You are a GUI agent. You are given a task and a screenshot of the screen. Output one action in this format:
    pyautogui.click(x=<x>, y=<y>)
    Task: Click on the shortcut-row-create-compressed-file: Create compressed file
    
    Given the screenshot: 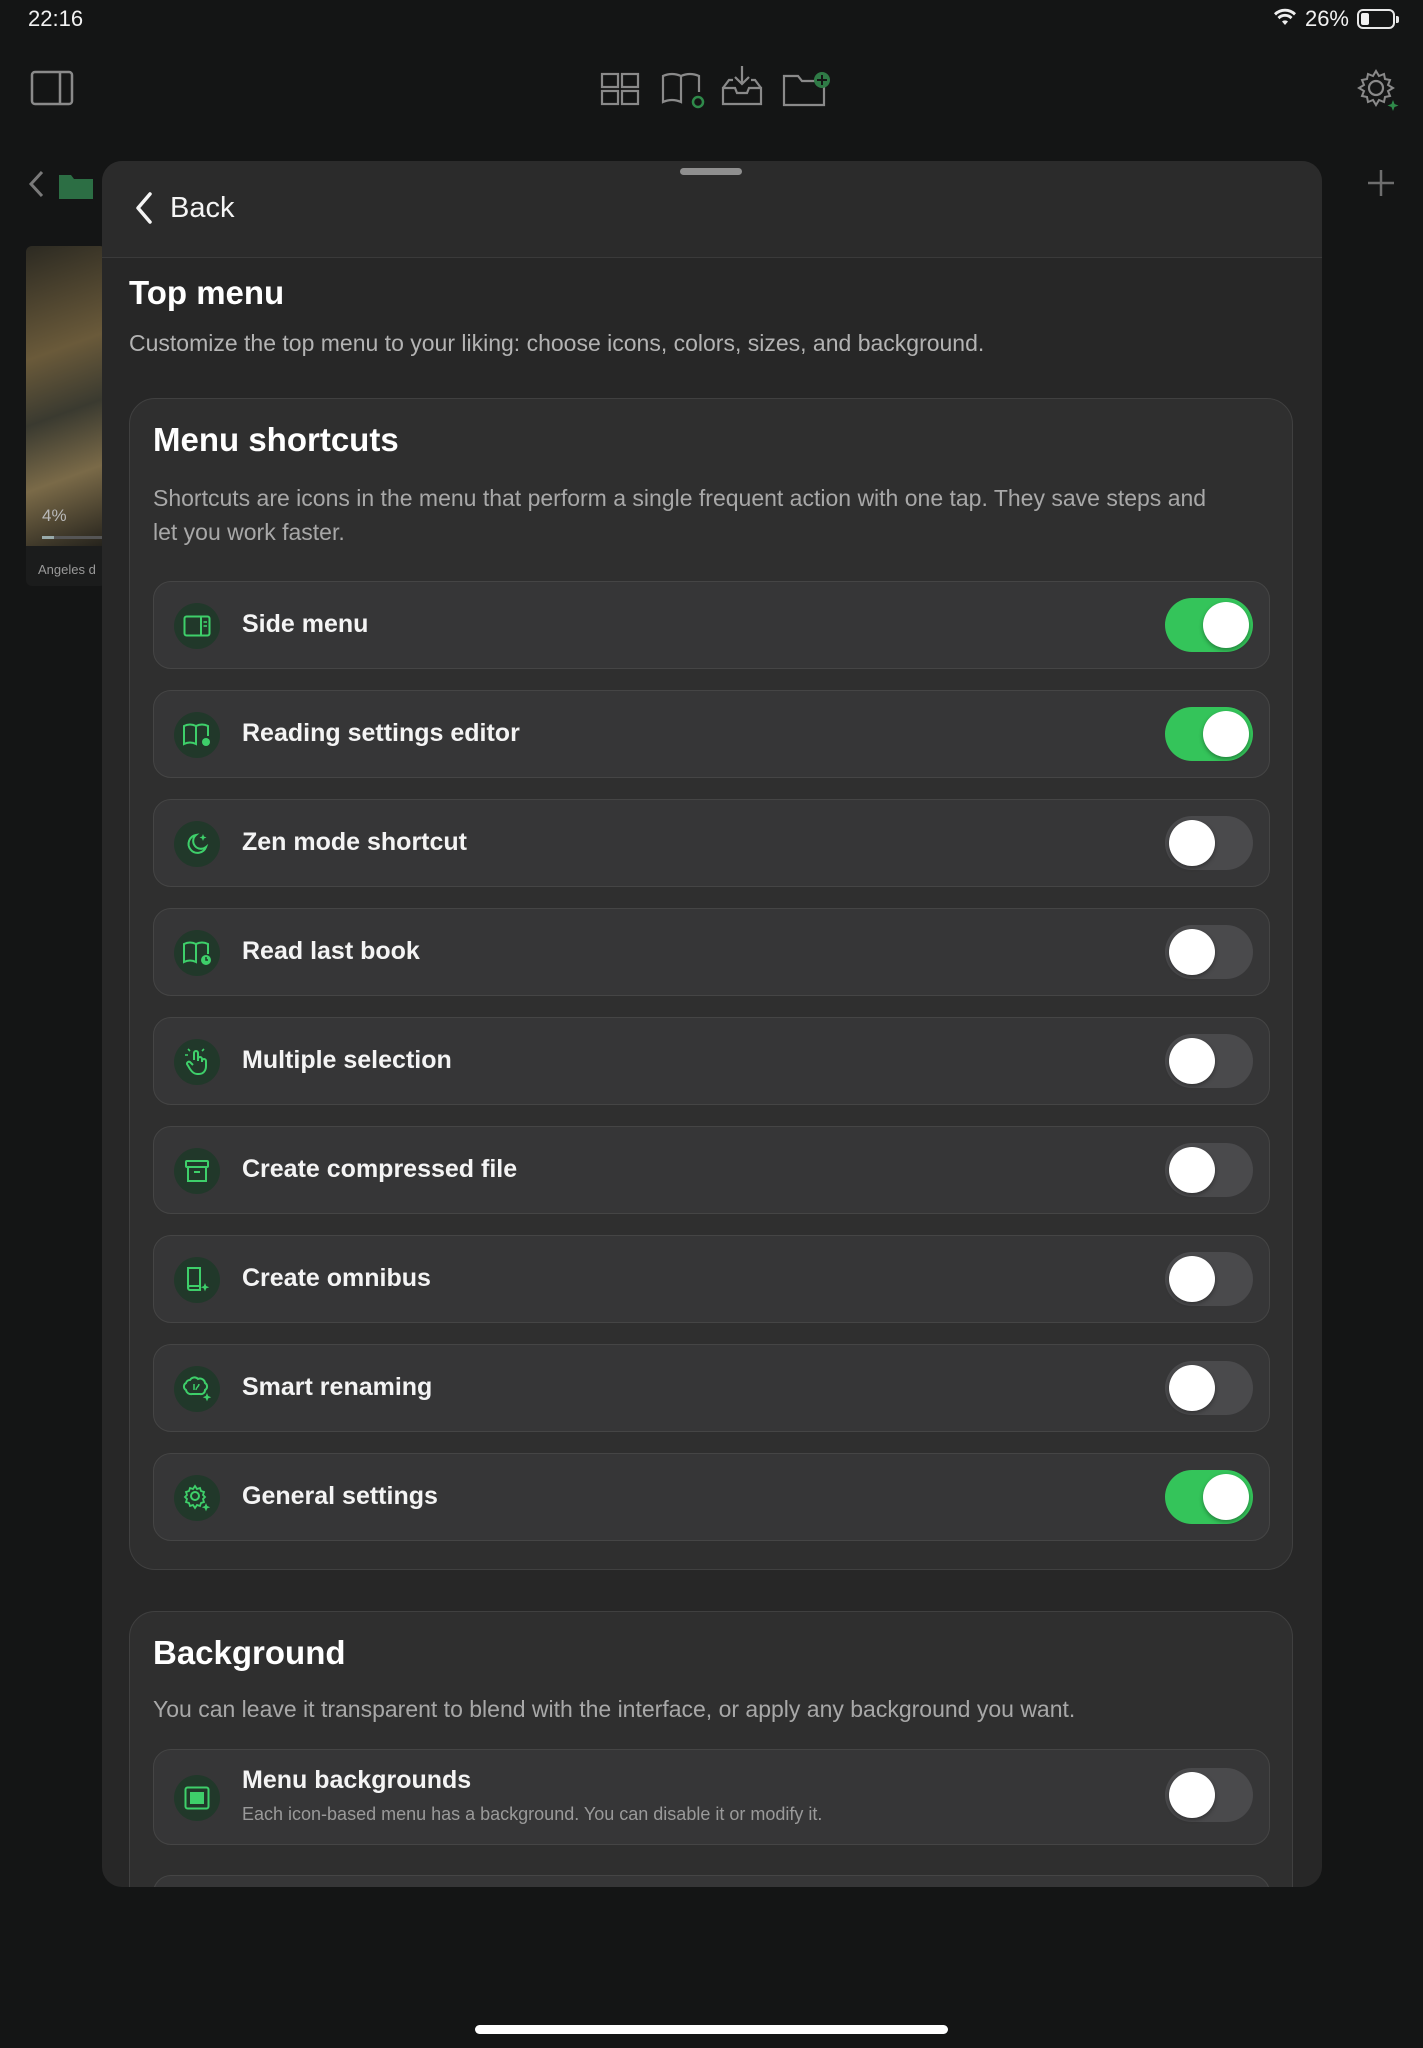 What is the action you would take?
    pyautogui.click(x=711, y=1170)
    